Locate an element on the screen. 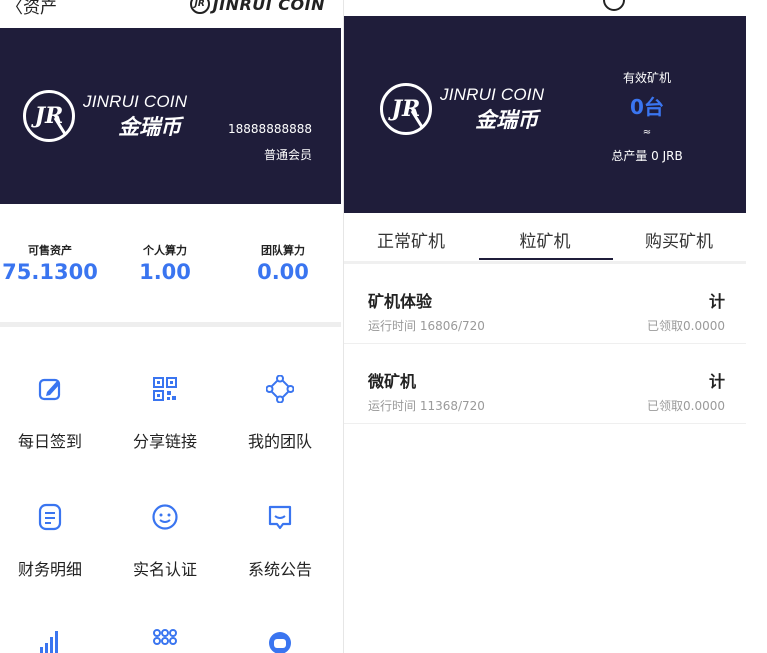 This screenshot has height=653, width=767. stat-team-power: 团队算力 0.00 is located at coordinates (283, 263).